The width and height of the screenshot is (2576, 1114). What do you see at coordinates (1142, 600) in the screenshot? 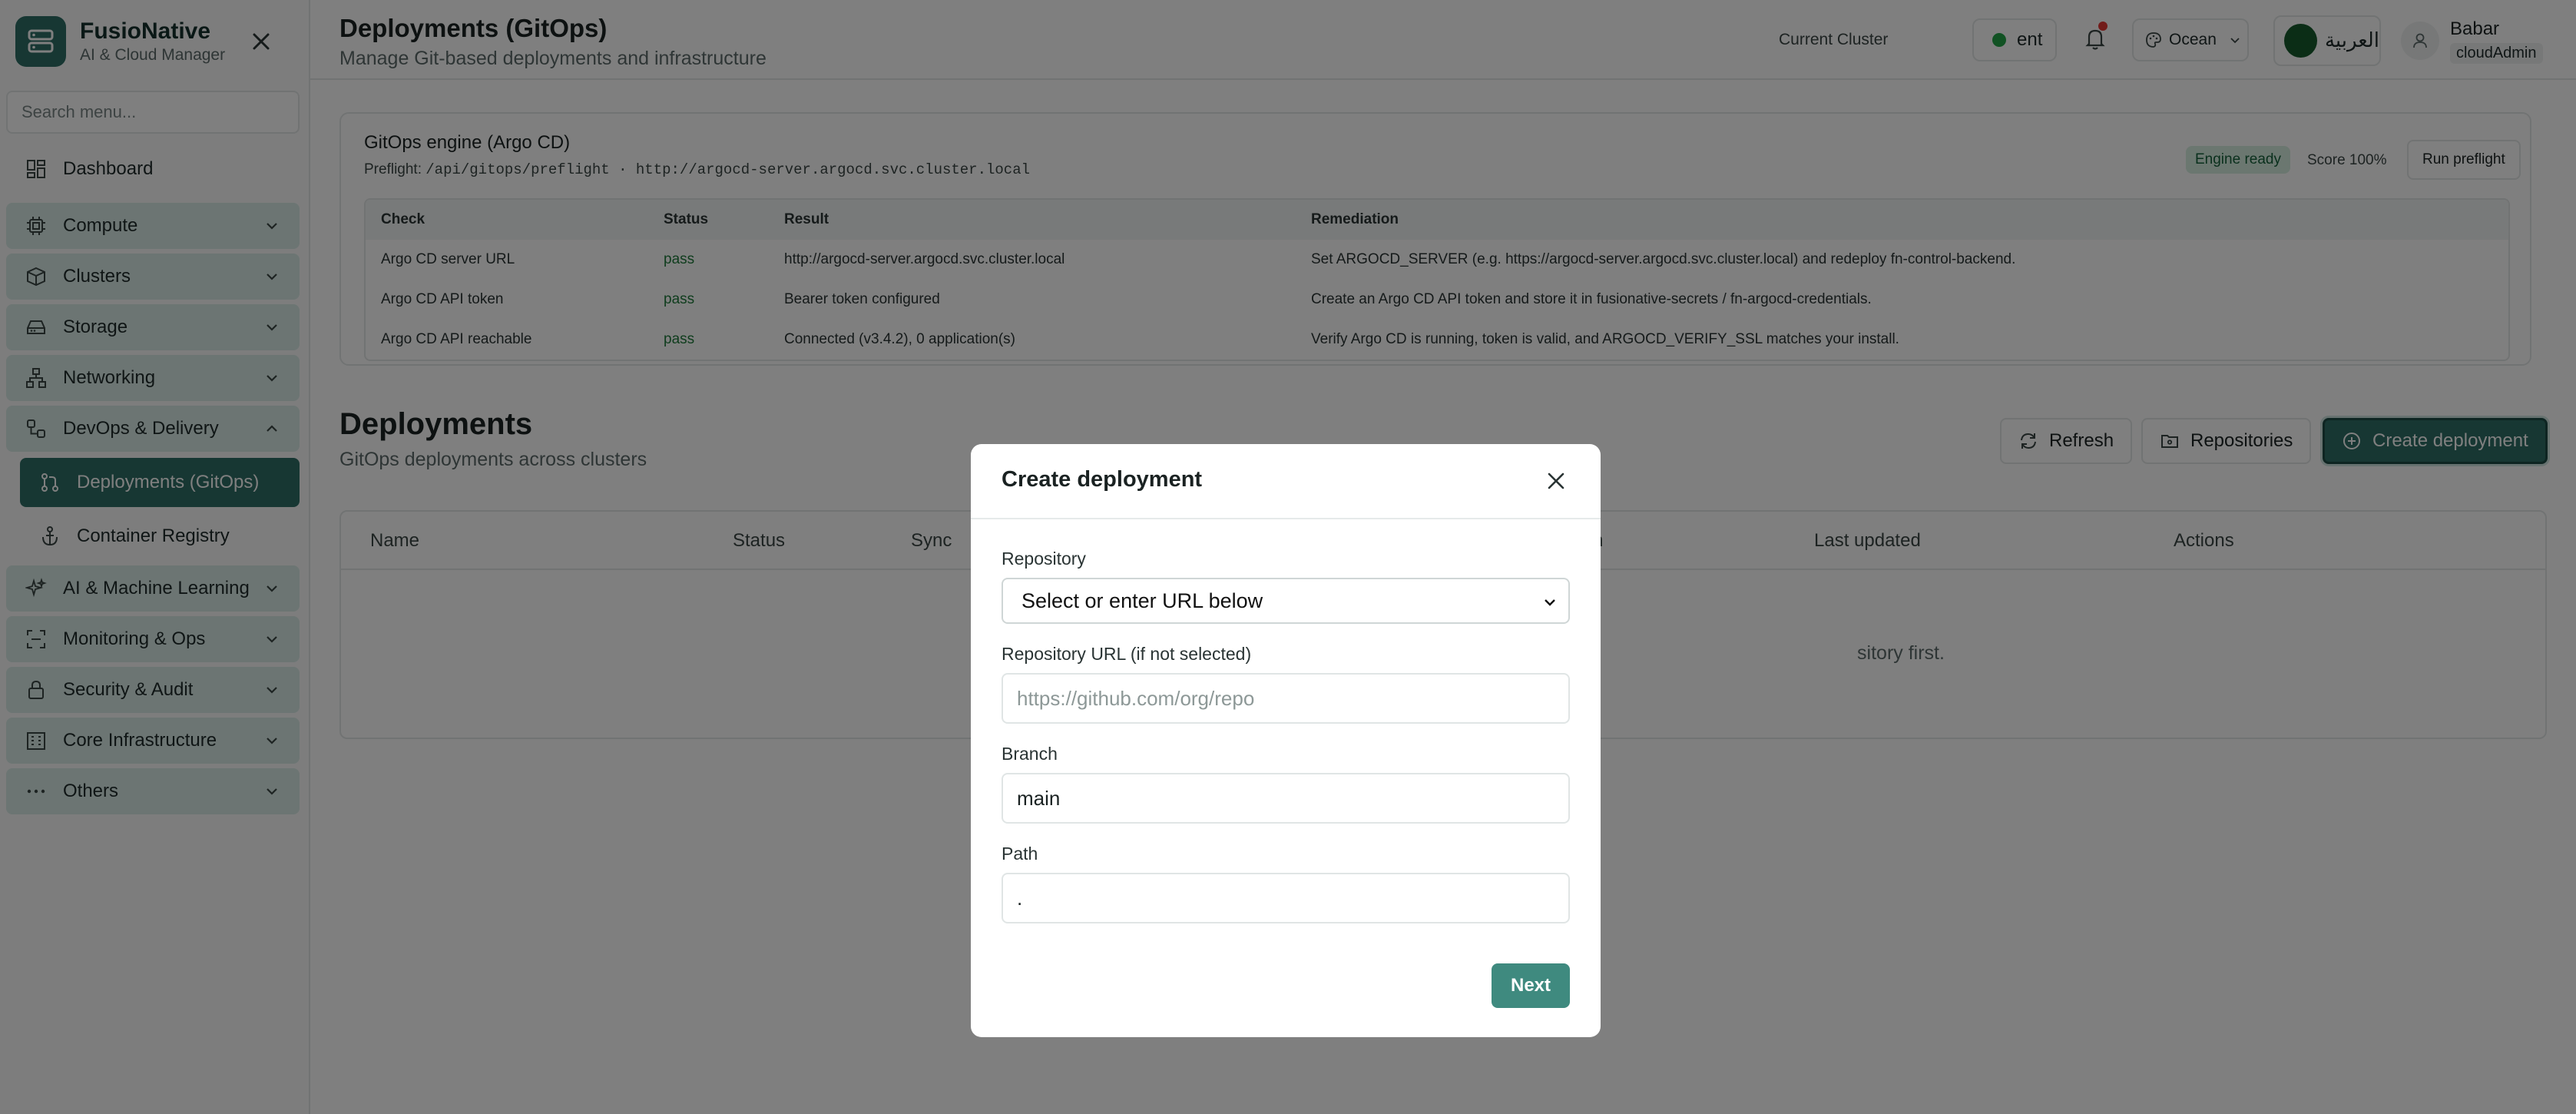
I see `repository-select-value: Select or enter URL below` at bounding box center [1142, 600].